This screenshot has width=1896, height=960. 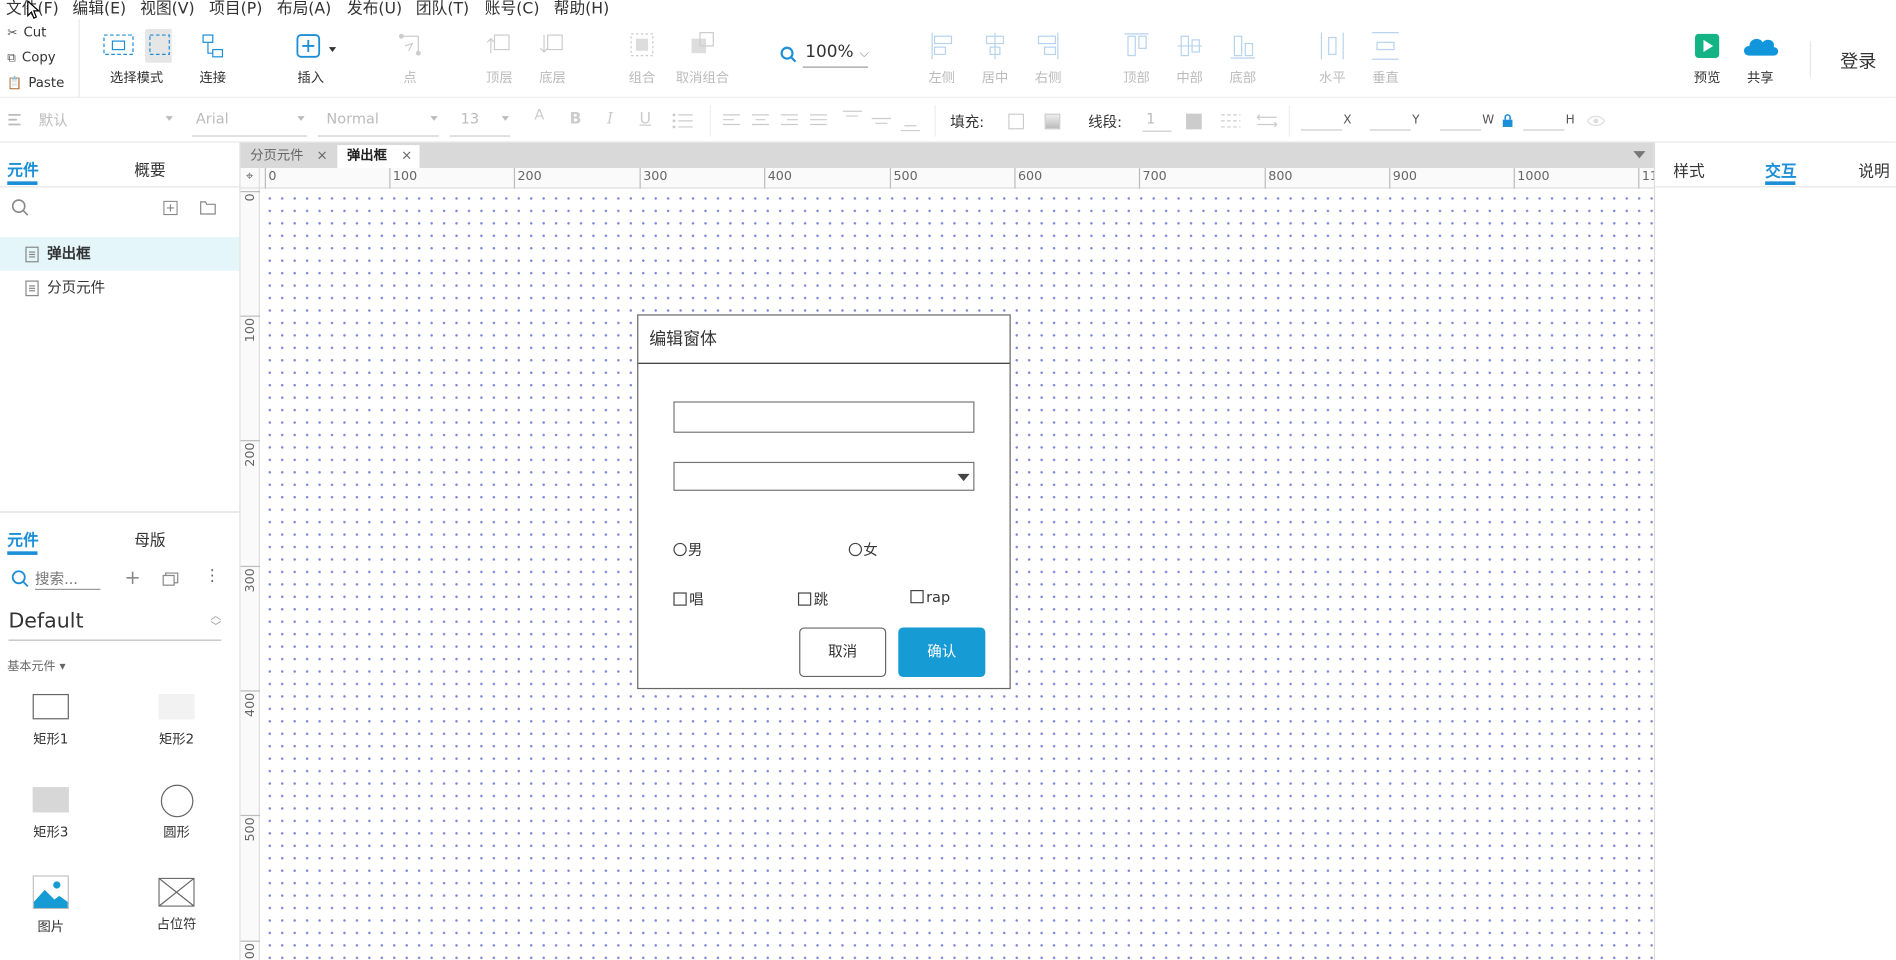 What do you see at coordinates (499, 58) in the screenshot?
I see `bring-to-front-button: 顶层` at bounding box center [499, 58].